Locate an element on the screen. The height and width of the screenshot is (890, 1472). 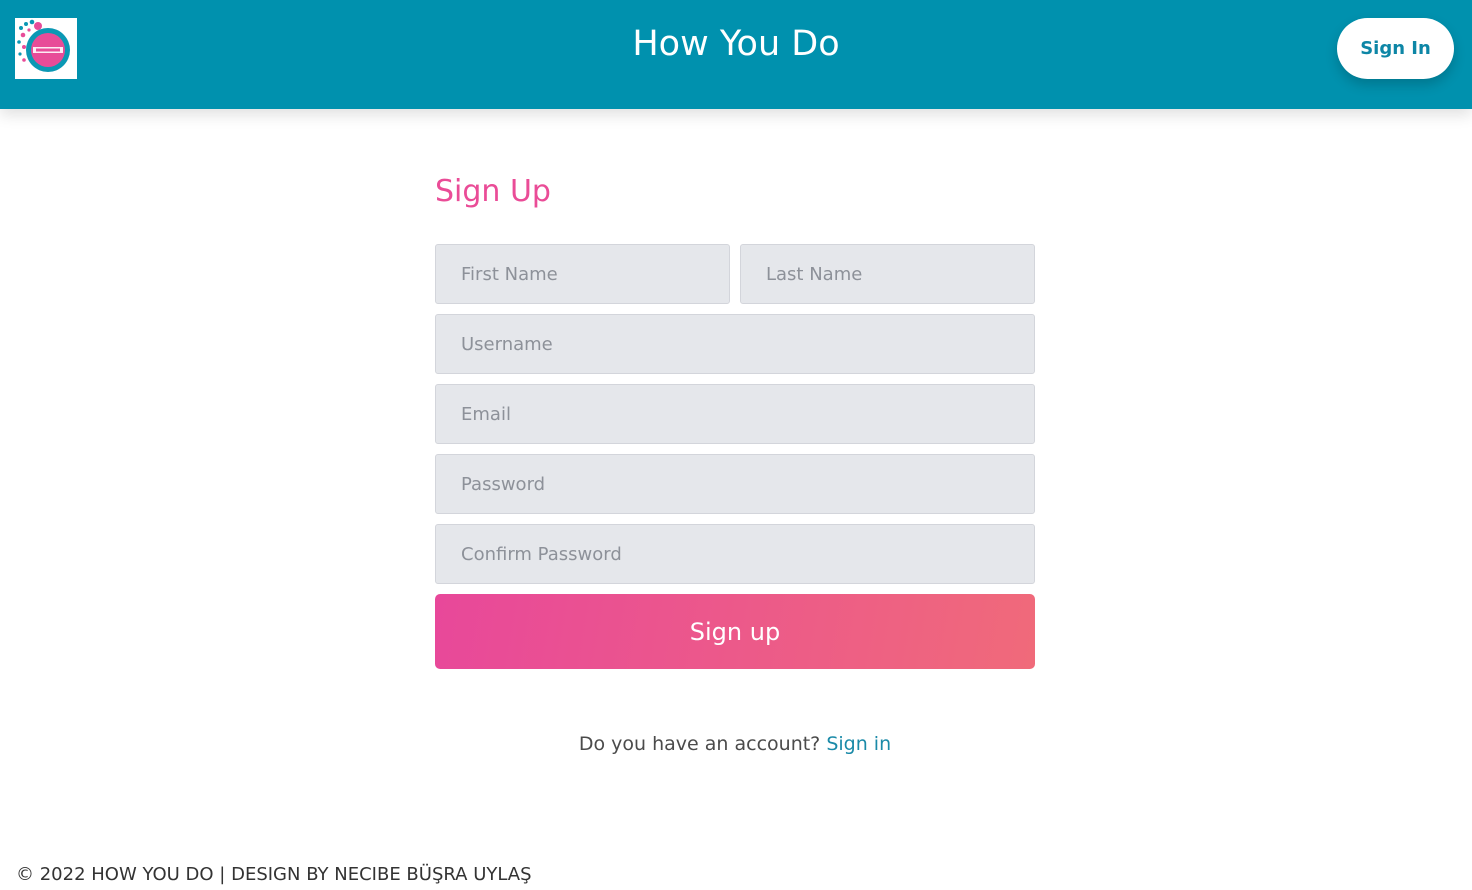
signup-heading: Sign Up is located at coordinates (493, 191).